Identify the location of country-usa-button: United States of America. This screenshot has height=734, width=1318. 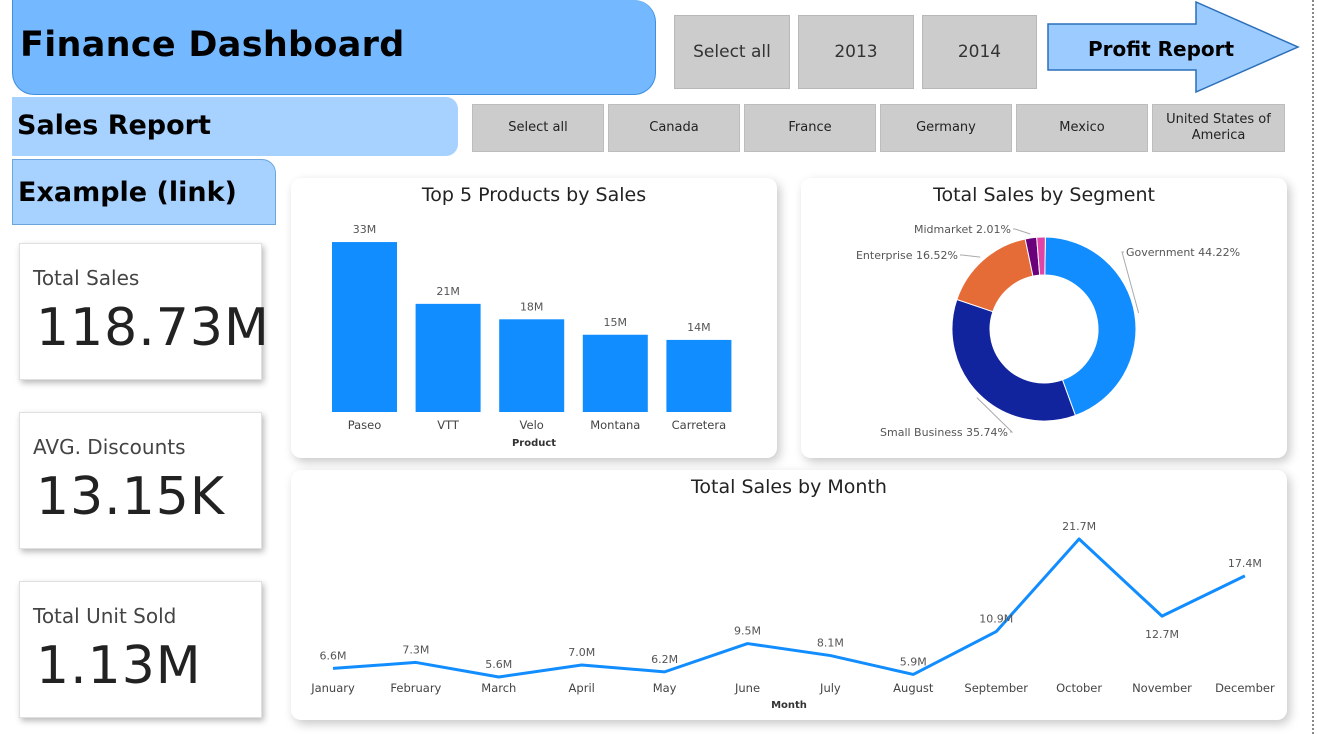
(1218, 128).